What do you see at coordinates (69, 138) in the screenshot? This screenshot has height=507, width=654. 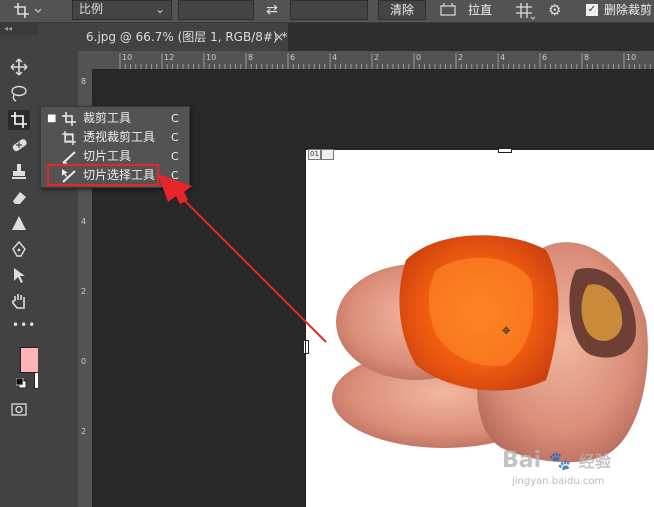 I see `perspective-crop-icon` at bounding box center [69, 138].